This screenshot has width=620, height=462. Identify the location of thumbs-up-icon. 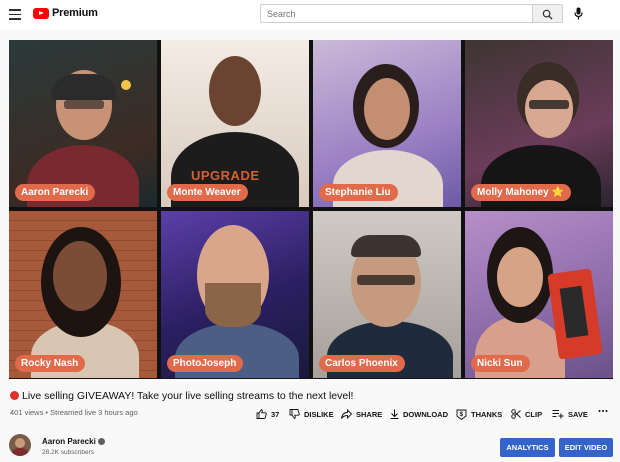
(261, 414).